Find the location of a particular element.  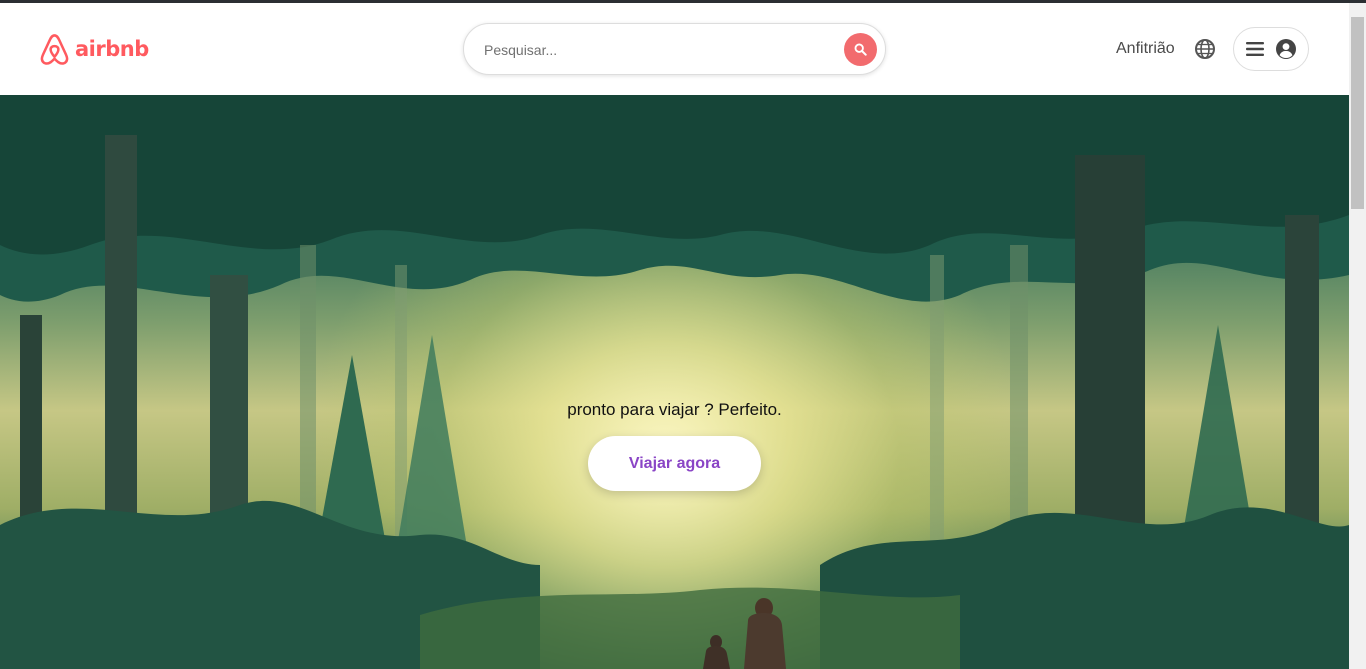

page-scrollbar is located at coordinates (1357, 336).